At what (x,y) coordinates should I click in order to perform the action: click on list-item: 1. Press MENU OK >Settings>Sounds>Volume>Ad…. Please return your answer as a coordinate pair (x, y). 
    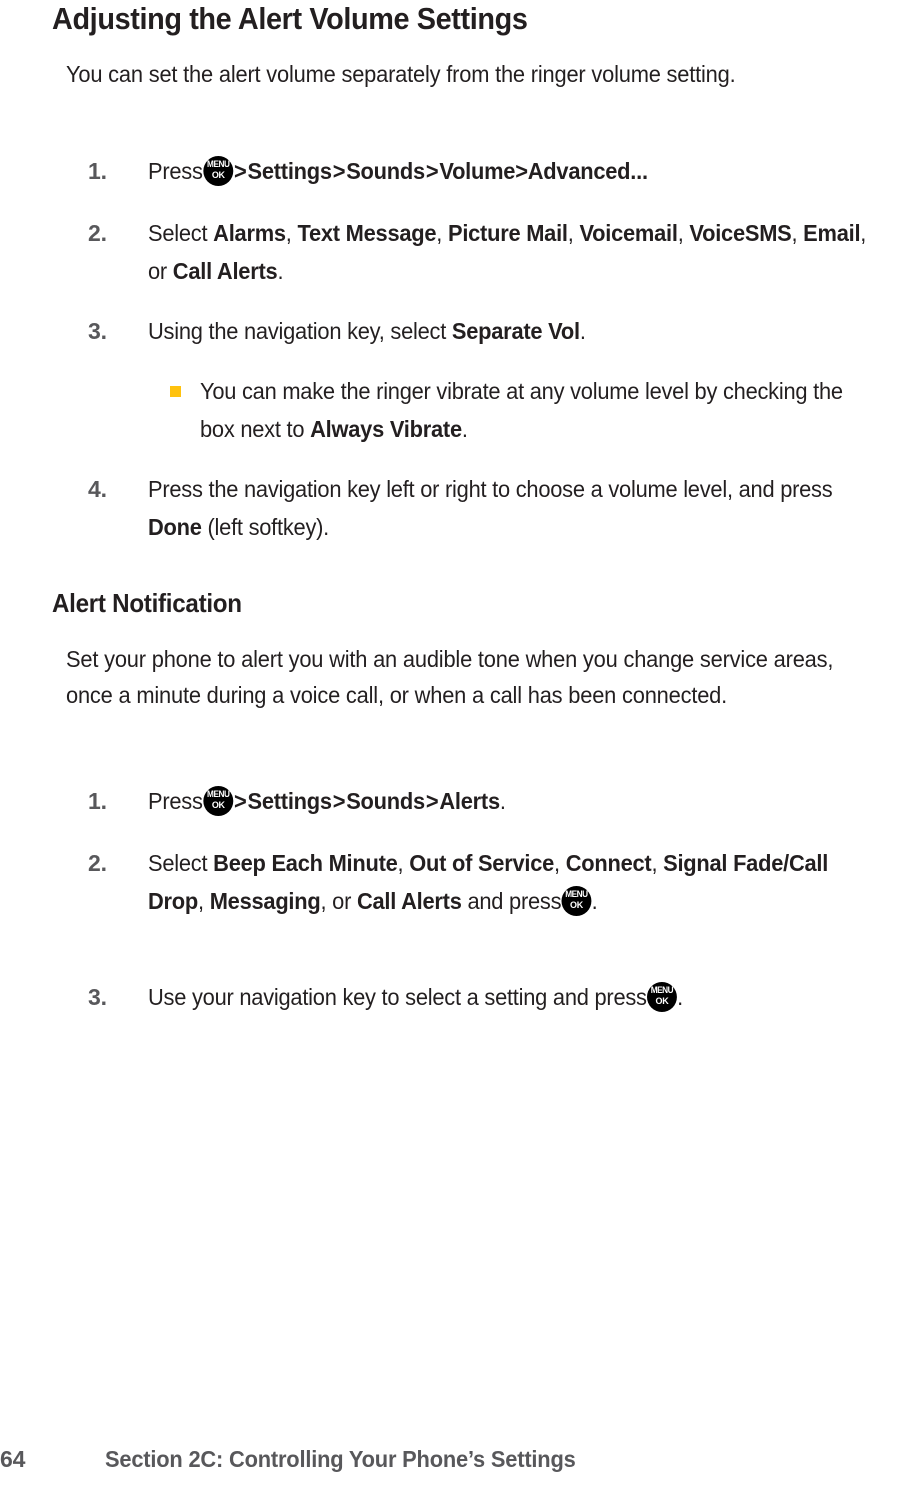
    Looking at the image, I should click on (452, 171).